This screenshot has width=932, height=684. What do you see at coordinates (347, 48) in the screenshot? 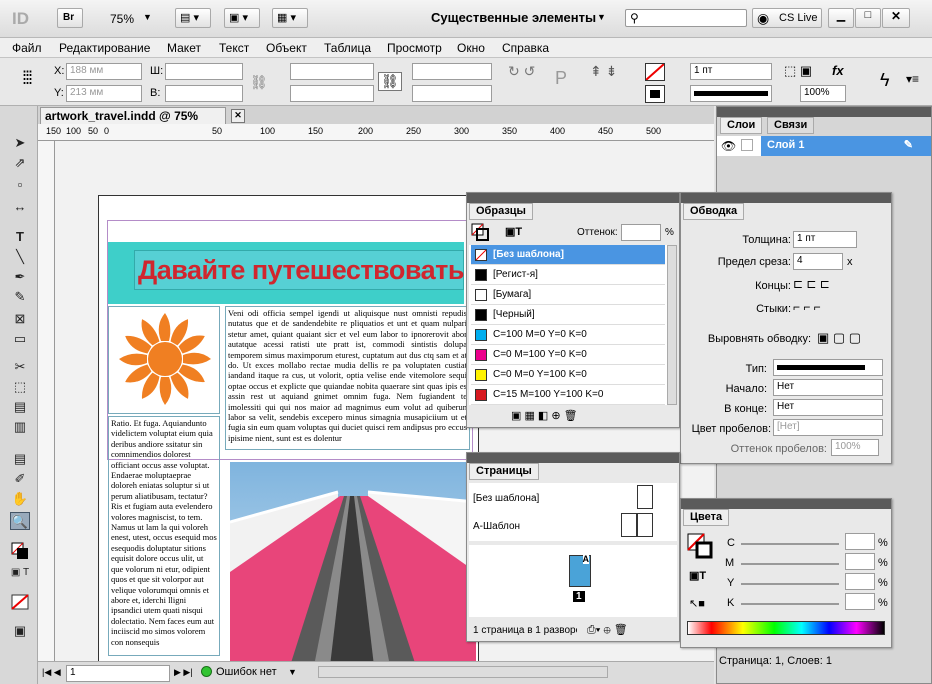
I see `menu-table: Таблица` at bounding box center [347, 48].